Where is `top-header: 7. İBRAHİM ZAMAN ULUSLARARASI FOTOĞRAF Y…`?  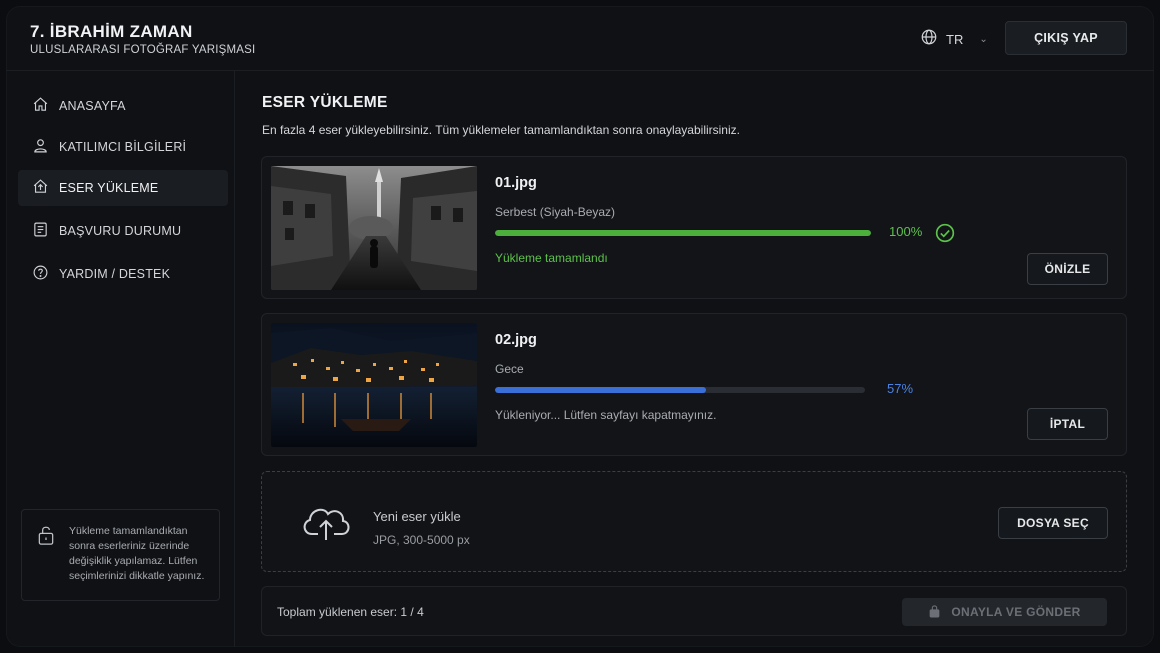
top-header: 7. İBRAHİM ZAMAN ULUSLARARASI FOTOĞRAF Y… is located at coordinates (580, 38).